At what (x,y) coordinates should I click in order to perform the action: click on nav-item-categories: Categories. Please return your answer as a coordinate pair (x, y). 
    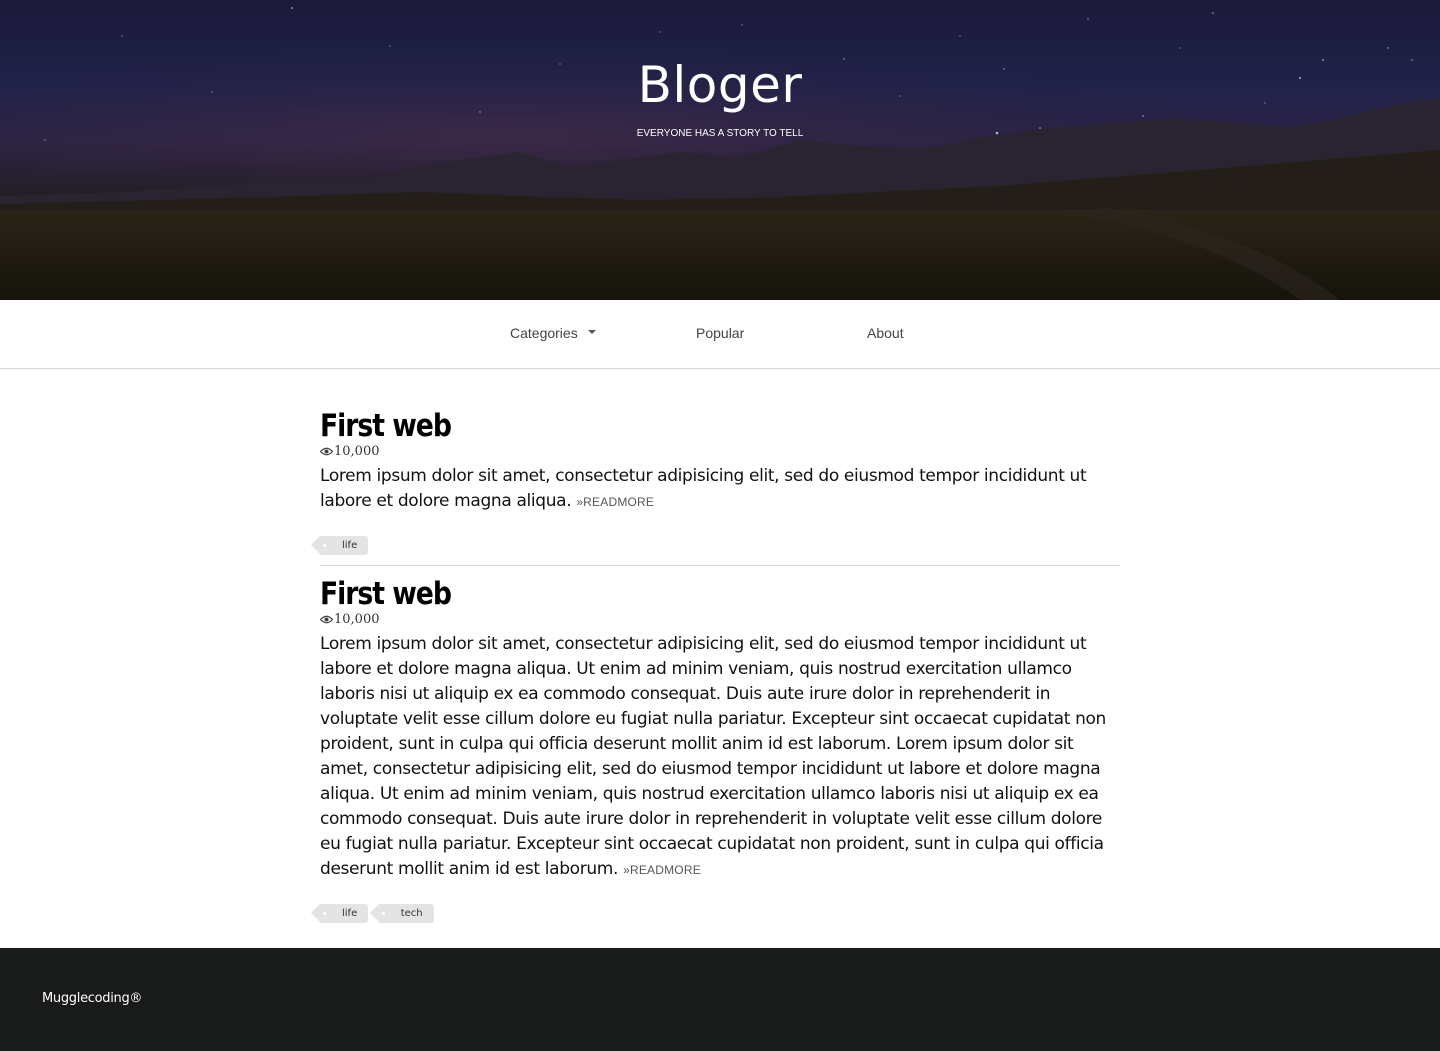
    Looking at the image, I should click on (553, 333).